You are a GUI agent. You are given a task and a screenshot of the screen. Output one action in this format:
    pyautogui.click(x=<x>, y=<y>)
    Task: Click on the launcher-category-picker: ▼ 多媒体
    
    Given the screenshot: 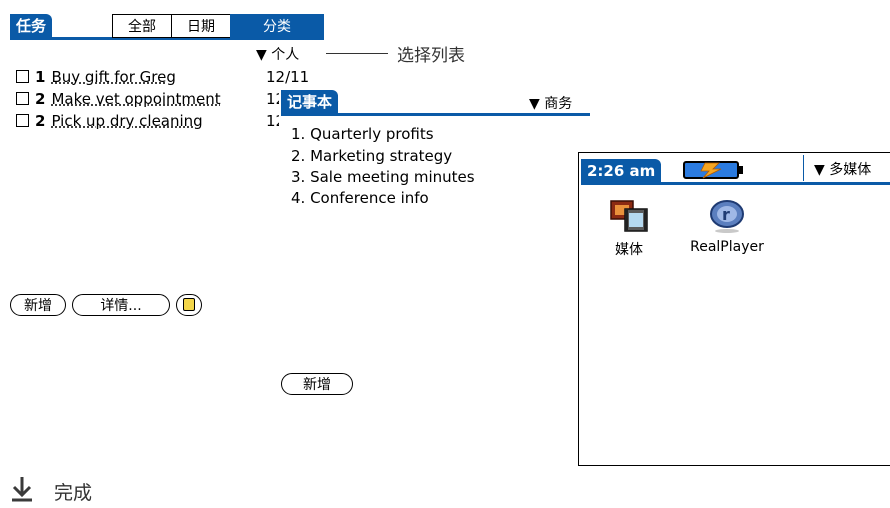 What is the action you would take?
    pyautogui.click(x=846, y=168)
    